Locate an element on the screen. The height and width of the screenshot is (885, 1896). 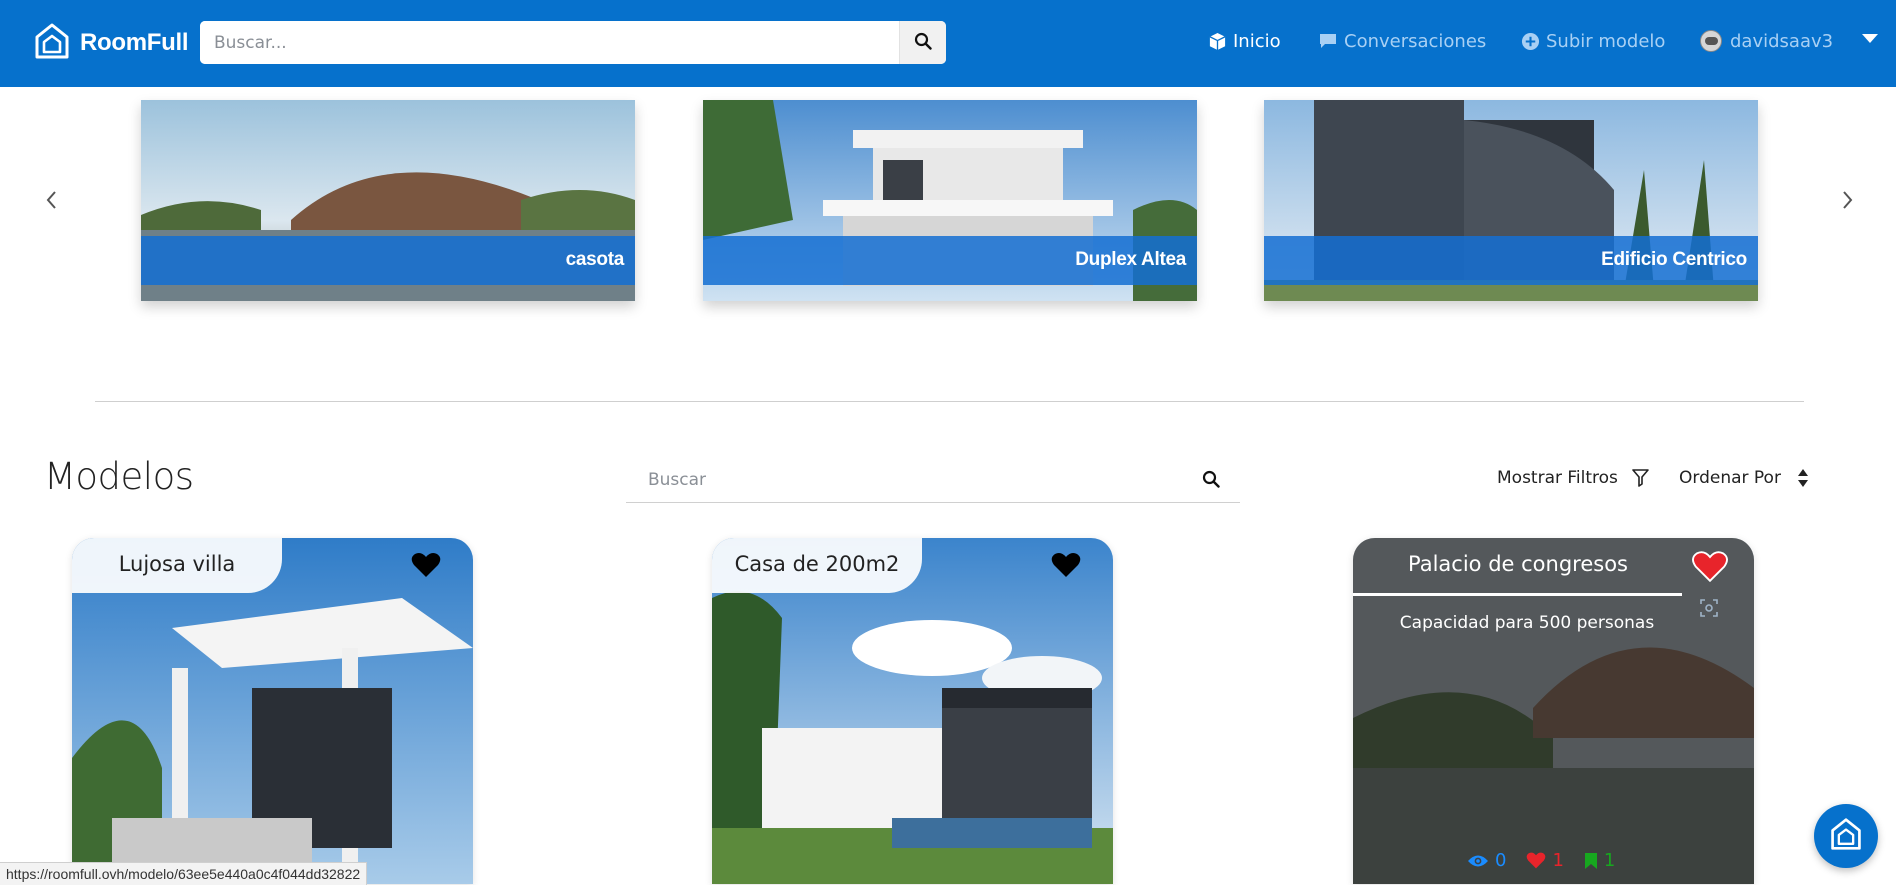
chevron-down-icon is located at coordinates (1870, 38).